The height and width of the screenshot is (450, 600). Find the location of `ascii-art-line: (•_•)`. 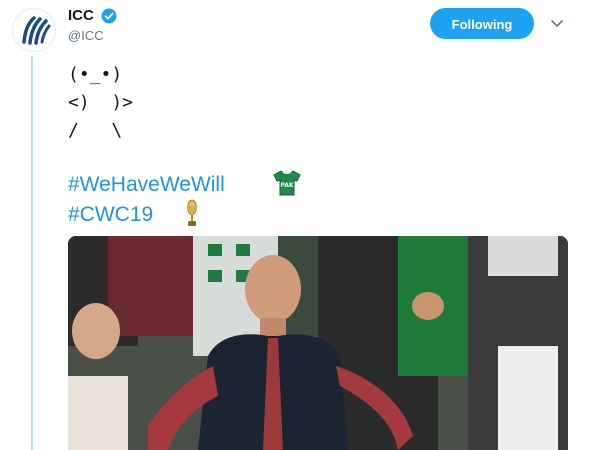

ascii-art-line: (•_•) is located at coordinates (95, 74).